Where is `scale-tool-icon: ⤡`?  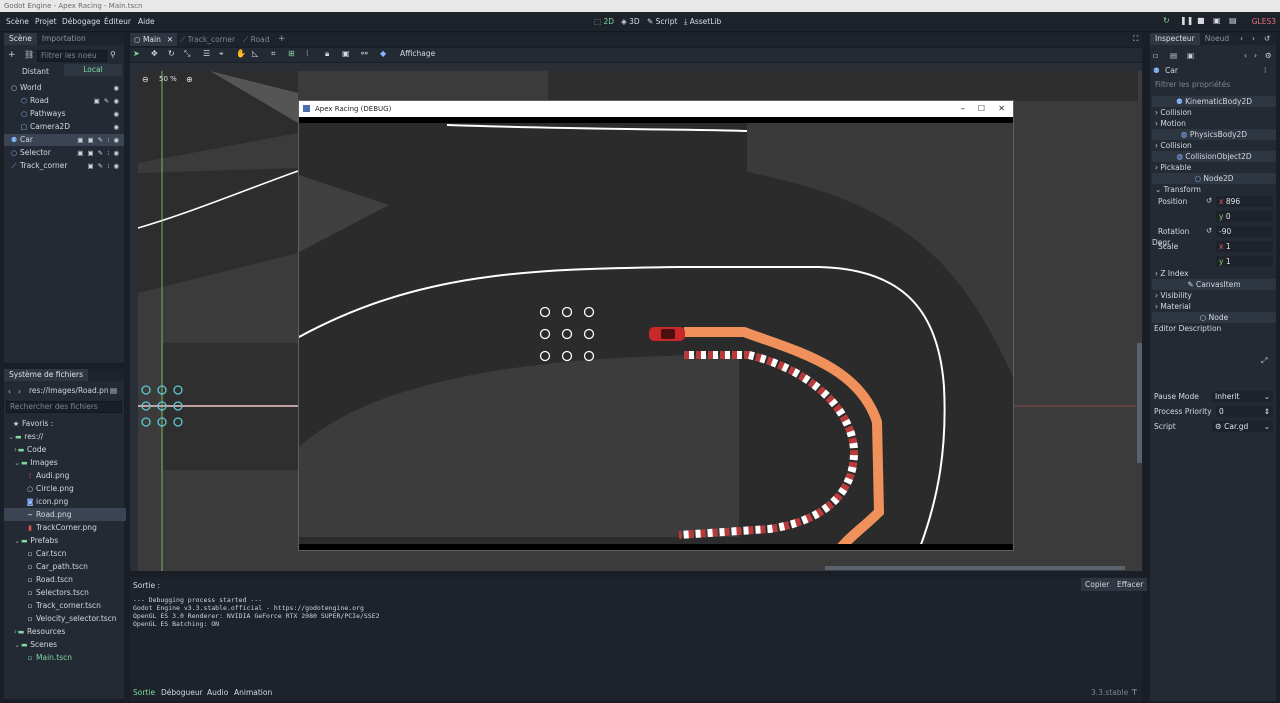 scale-tool-icon: ⤡ is located at coordinates (187, 54).